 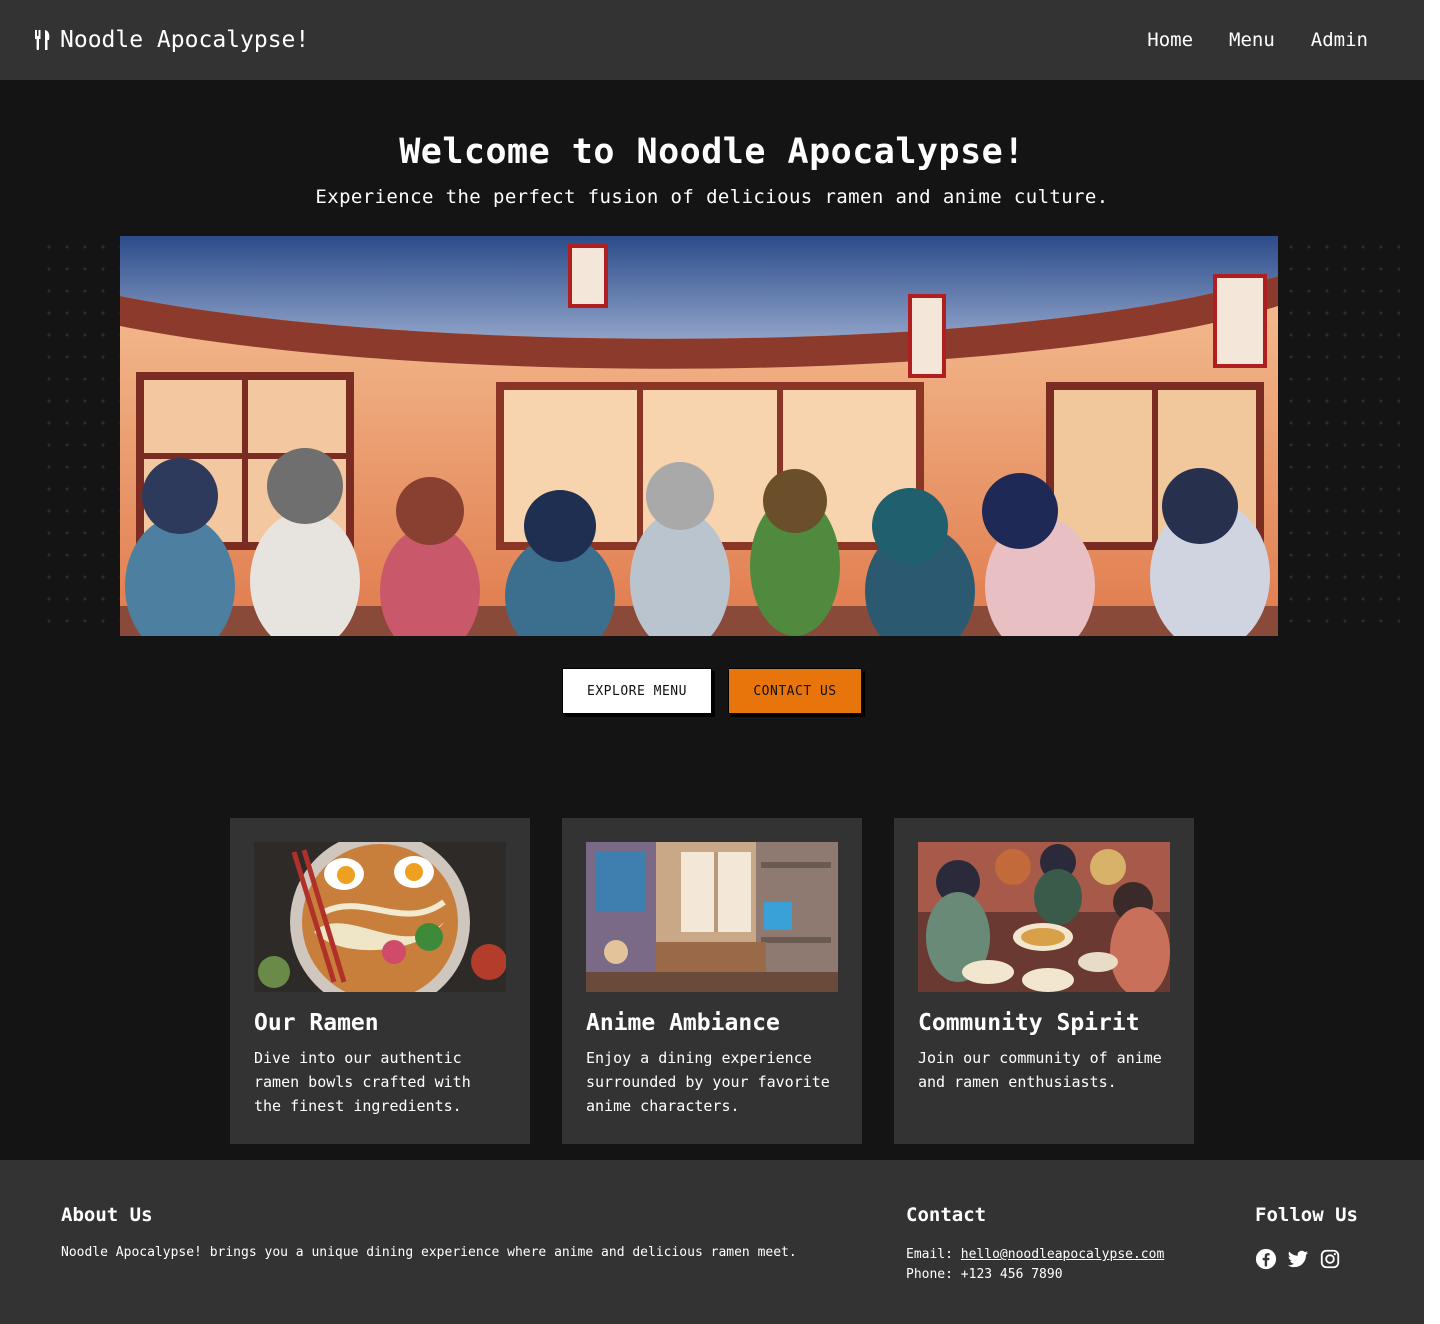 I want to click on nav-link-admin: Admin, so click(x=1339, y=40).